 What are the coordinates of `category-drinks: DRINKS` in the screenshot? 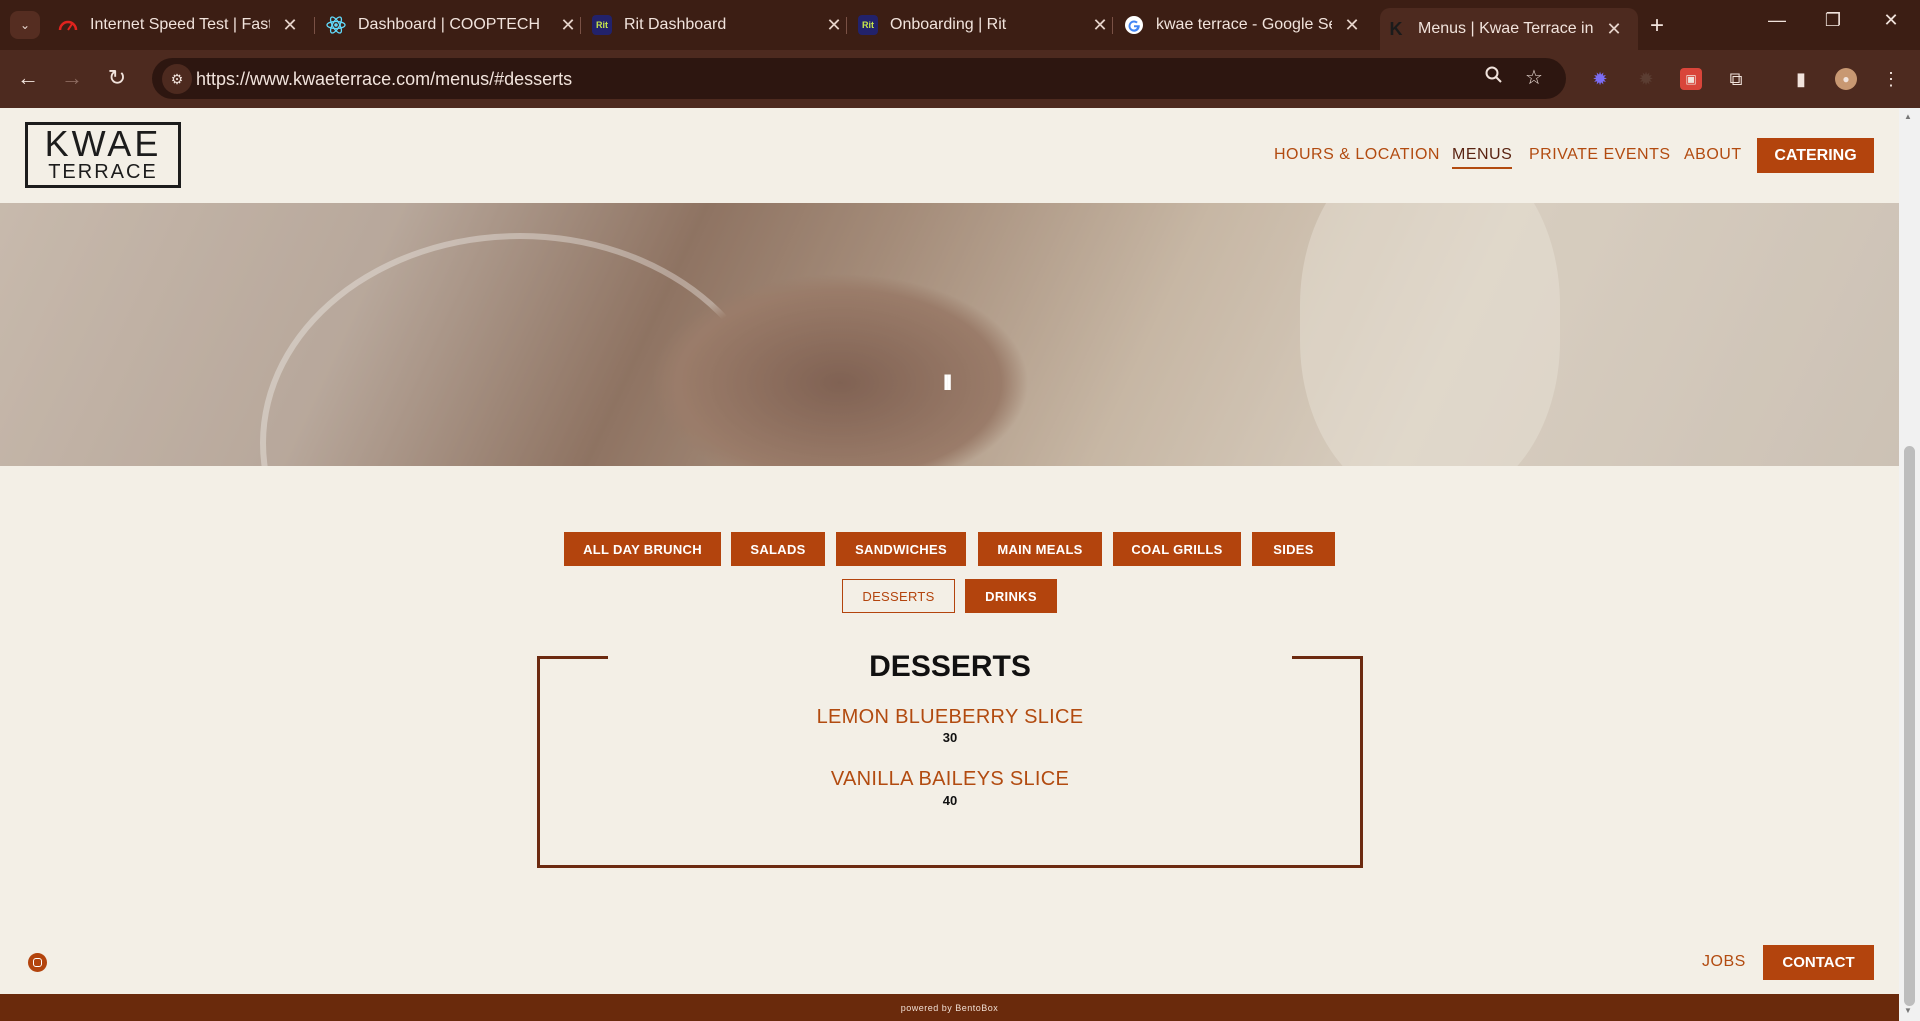 It's located at (1011, 596).